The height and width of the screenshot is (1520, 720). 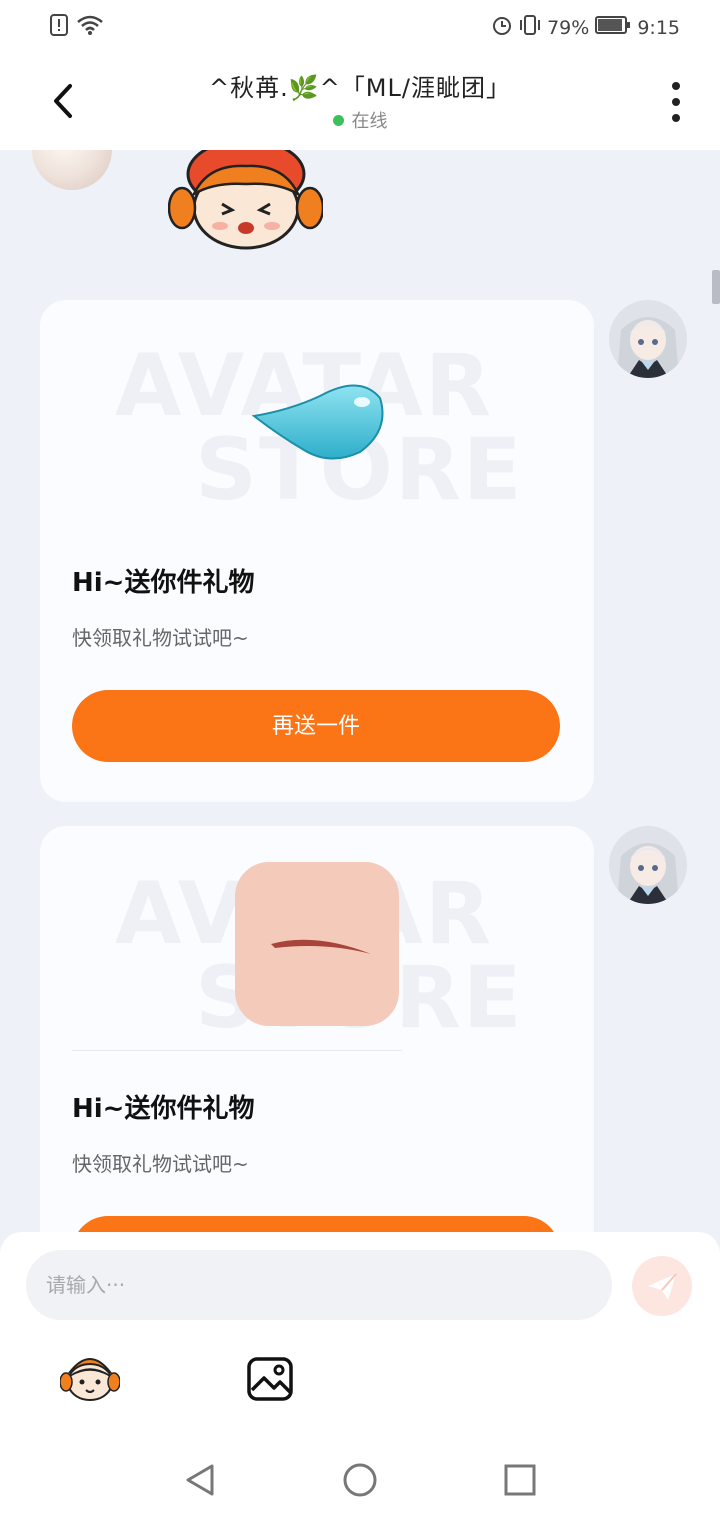 I want to click on image-icon, so click(x=270, y=1379).